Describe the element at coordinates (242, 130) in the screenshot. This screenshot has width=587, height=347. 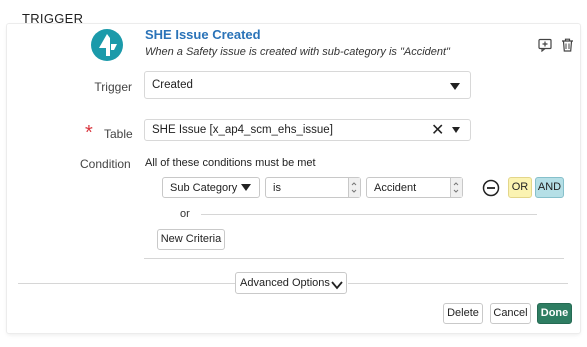
I see `table-select-value: SHE Issue [x_ap4_scm_ehs_issue]` at that location.